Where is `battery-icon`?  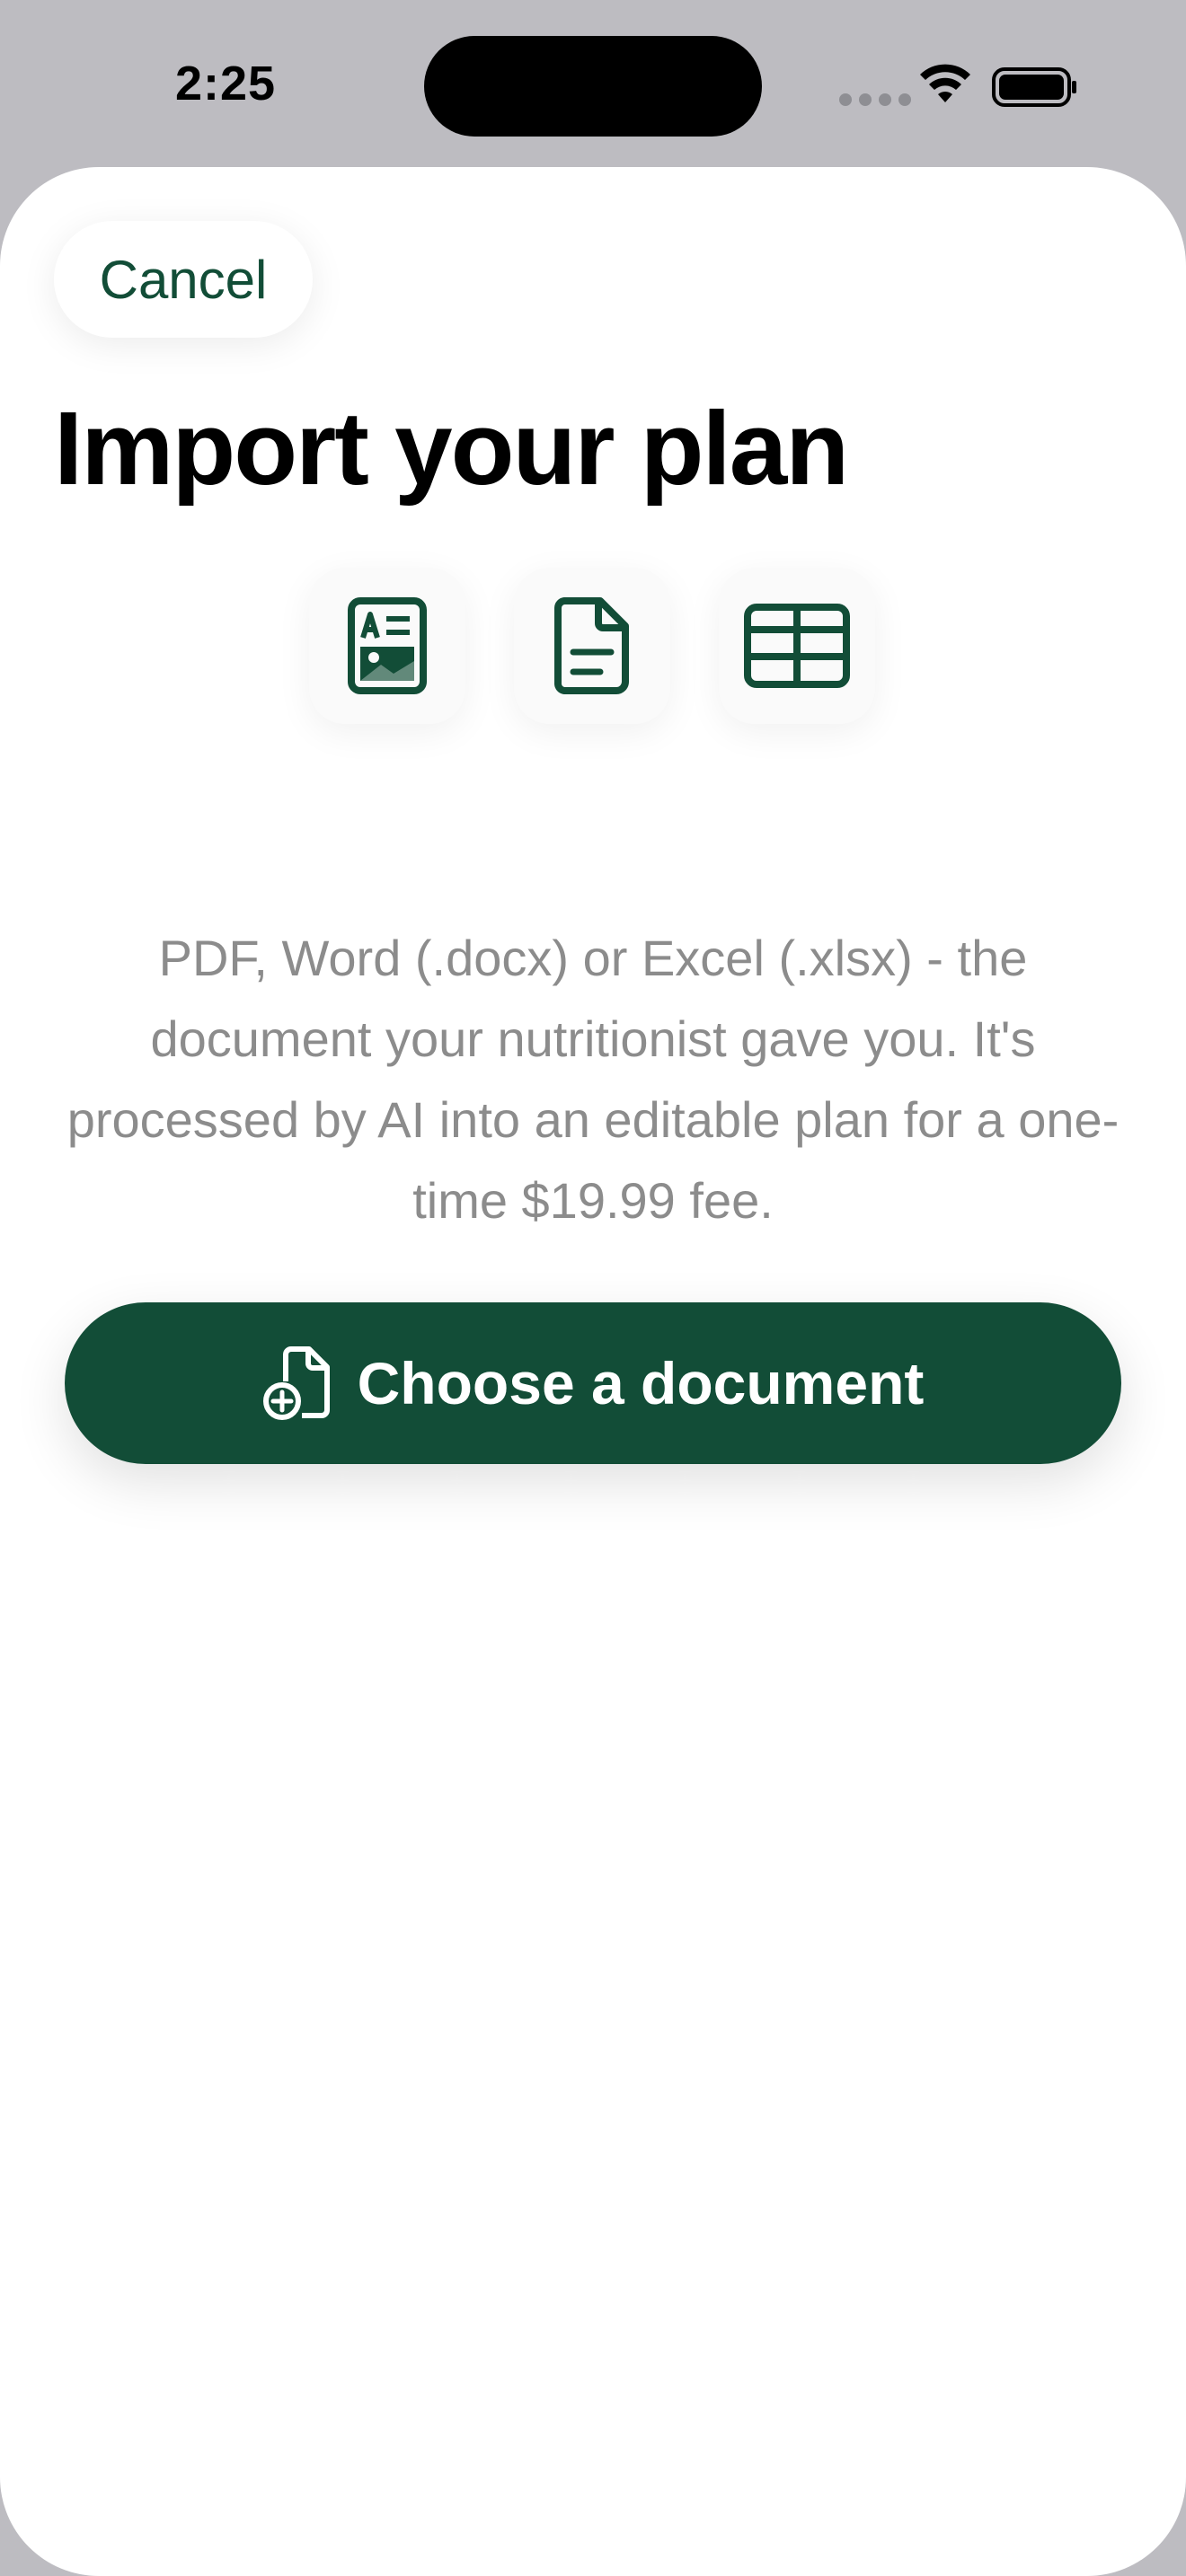 battery-icon is located at coordinates (1034, 87).